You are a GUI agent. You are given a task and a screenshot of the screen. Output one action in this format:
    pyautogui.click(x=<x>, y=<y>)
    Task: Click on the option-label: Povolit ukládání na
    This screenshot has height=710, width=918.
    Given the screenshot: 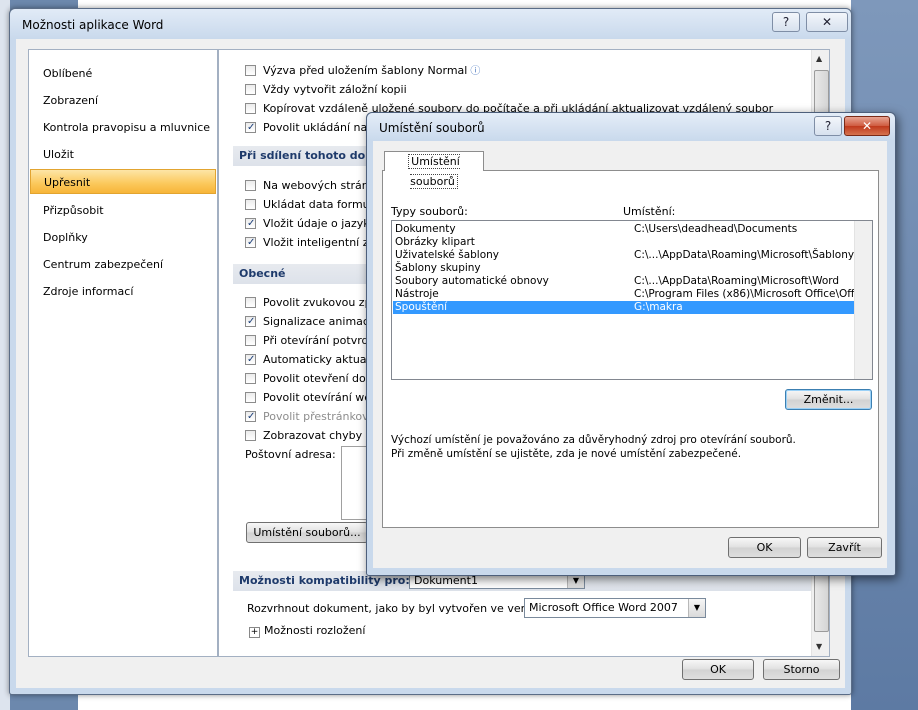 What is the action you would take?
    pyautogui.click(x=315, y=127)
    